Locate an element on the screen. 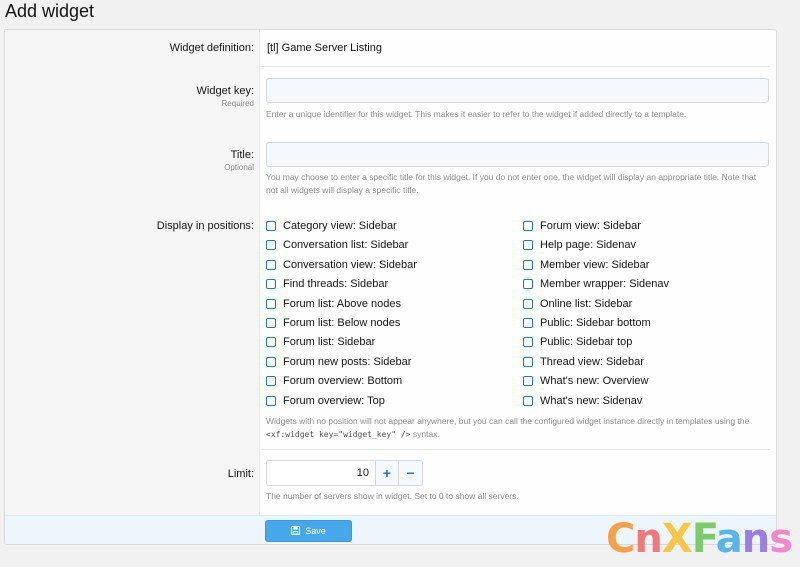 The width and height of the screenshot is (800, 567). position-checkbox-label: Forum overview: Top is located at coordinates (334, 400).